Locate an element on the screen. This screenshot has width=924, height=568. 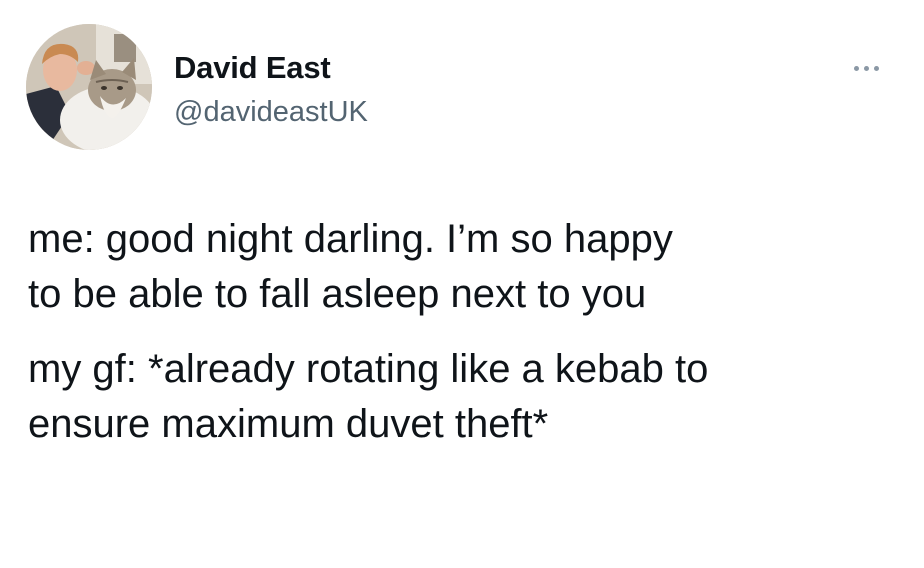
more-icon is located at coordinates (866, 68).